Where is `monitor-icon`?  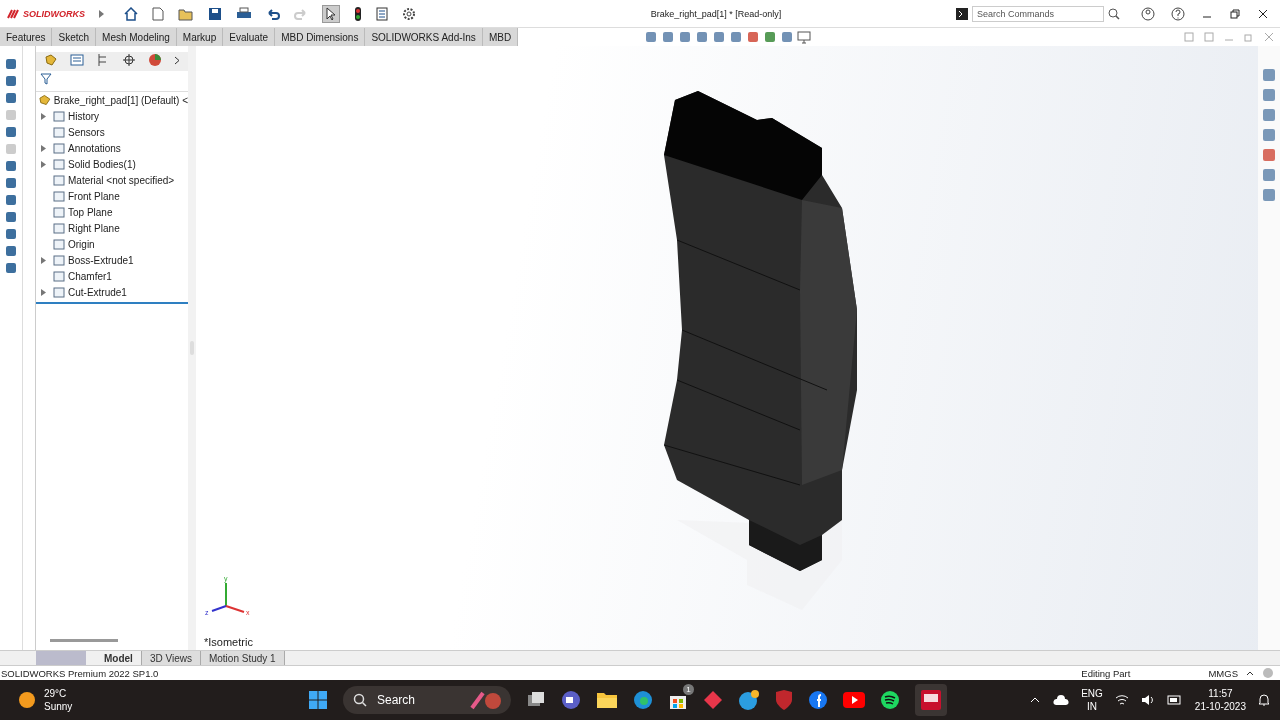 monitor-icon is located at coordinates (804, 37).